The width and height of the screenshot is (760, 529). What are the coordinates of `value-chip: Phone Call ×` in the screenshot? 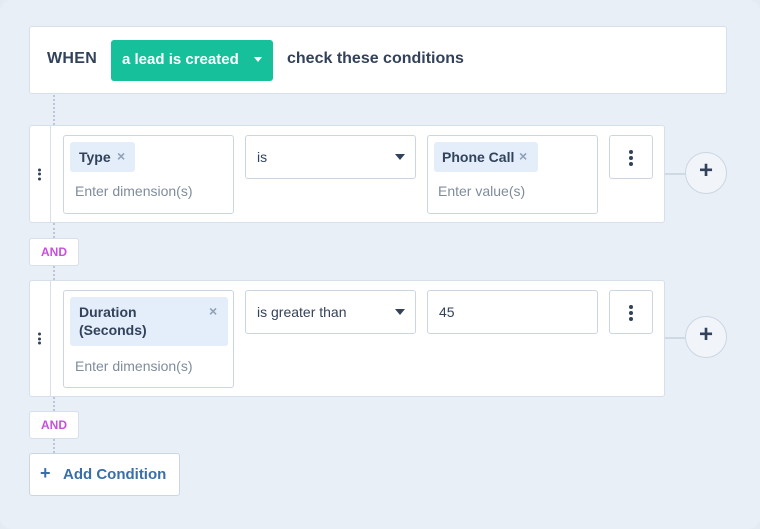 It's located at (486, 157).